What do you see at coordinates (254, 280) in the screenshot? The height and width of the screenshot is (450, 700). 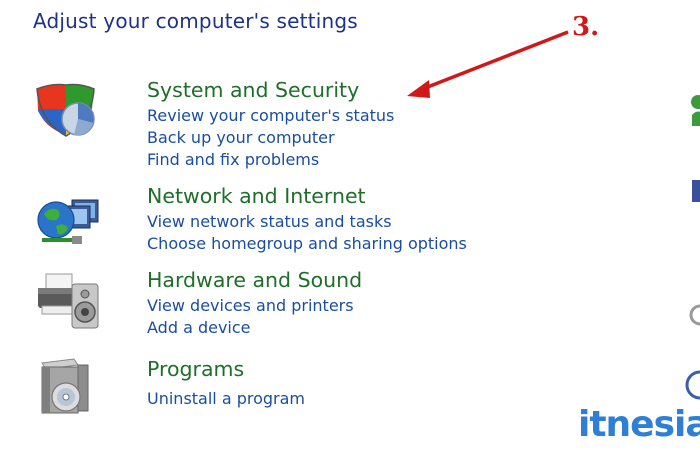 I see `category-heading-hardware-sound: Hardware and Sound` at bounding box center [254, 280].